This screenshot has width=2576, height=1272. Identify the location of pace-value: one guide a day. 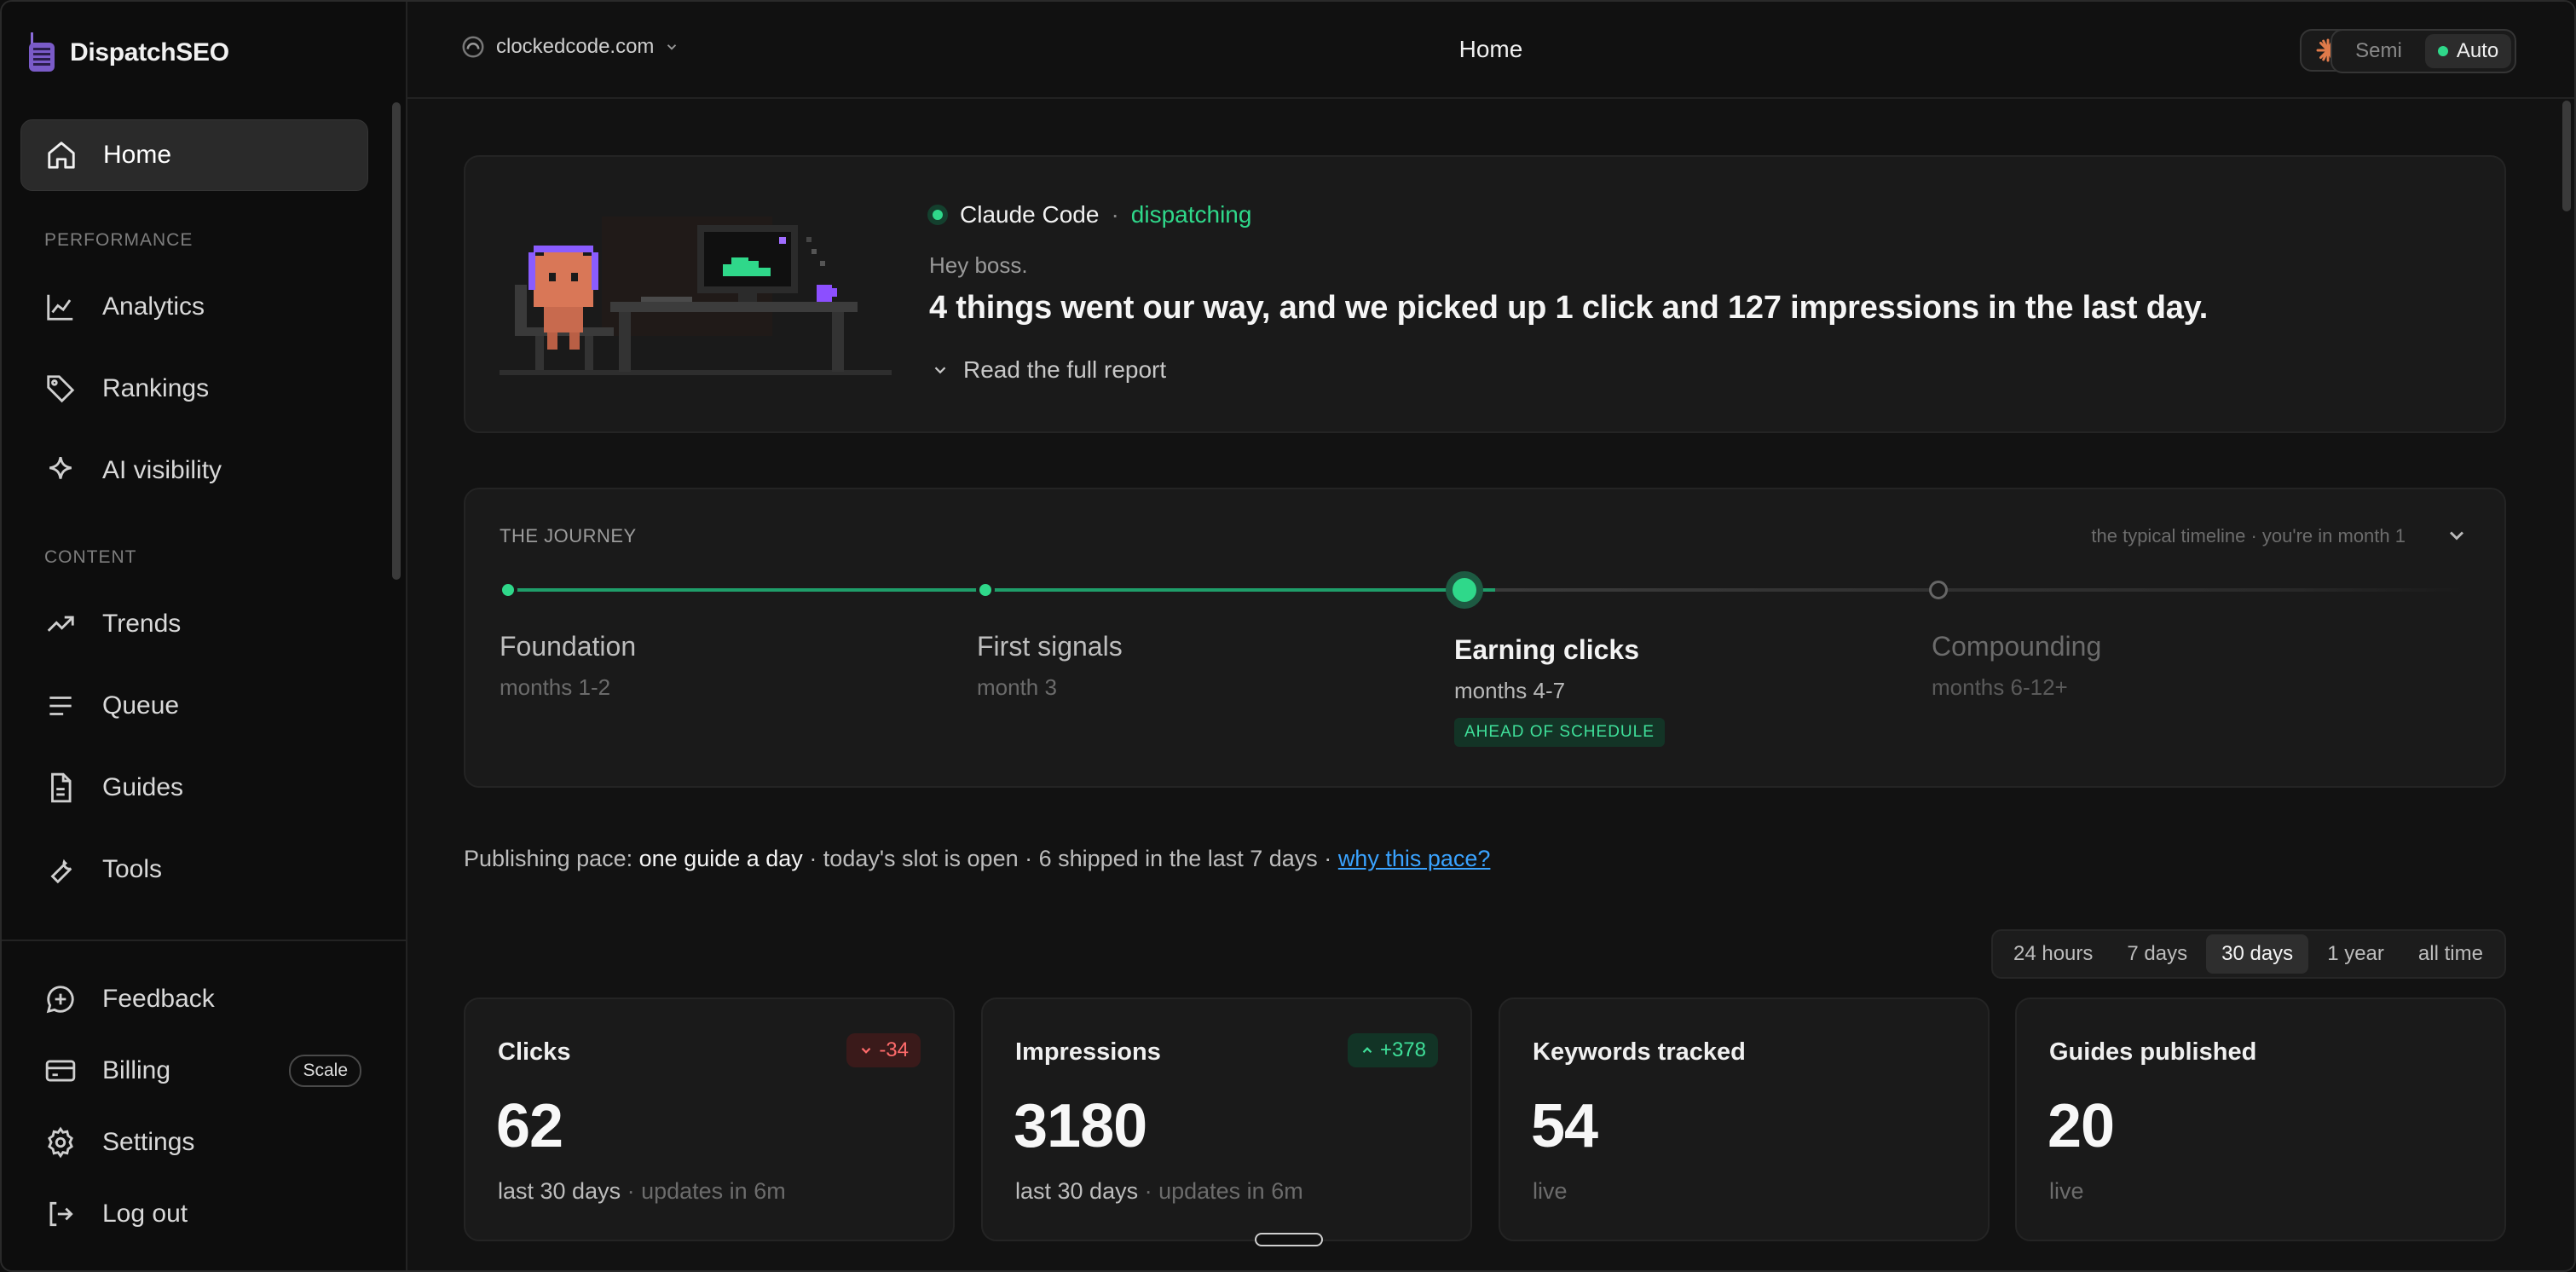
(720, 858).